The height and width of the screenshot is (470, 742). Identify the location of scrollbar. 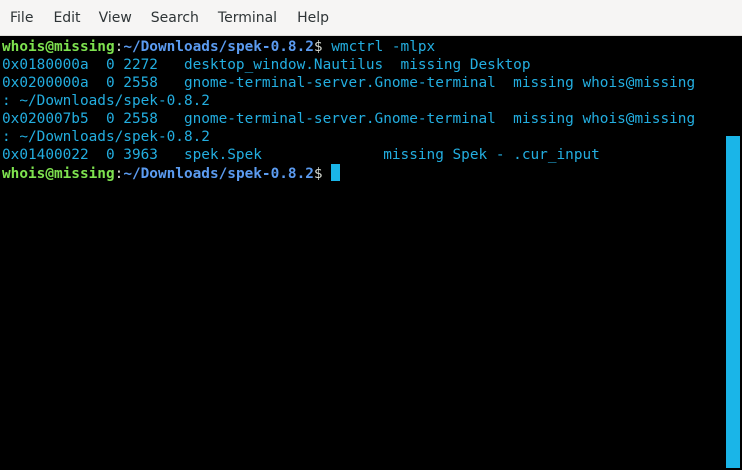
(733, 302).